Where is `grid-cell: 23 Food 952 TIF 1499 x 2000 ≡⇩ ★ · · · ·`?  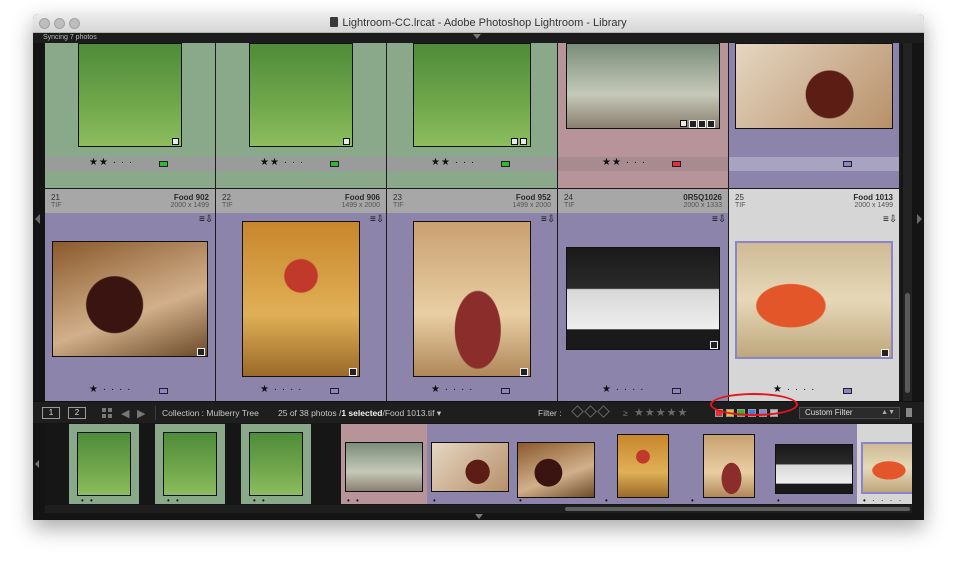
grid-cell: 23 Food 952 TIF 1499 x 2000 ≡⇩ ★ · · · · is located at coordinates (472, 295).